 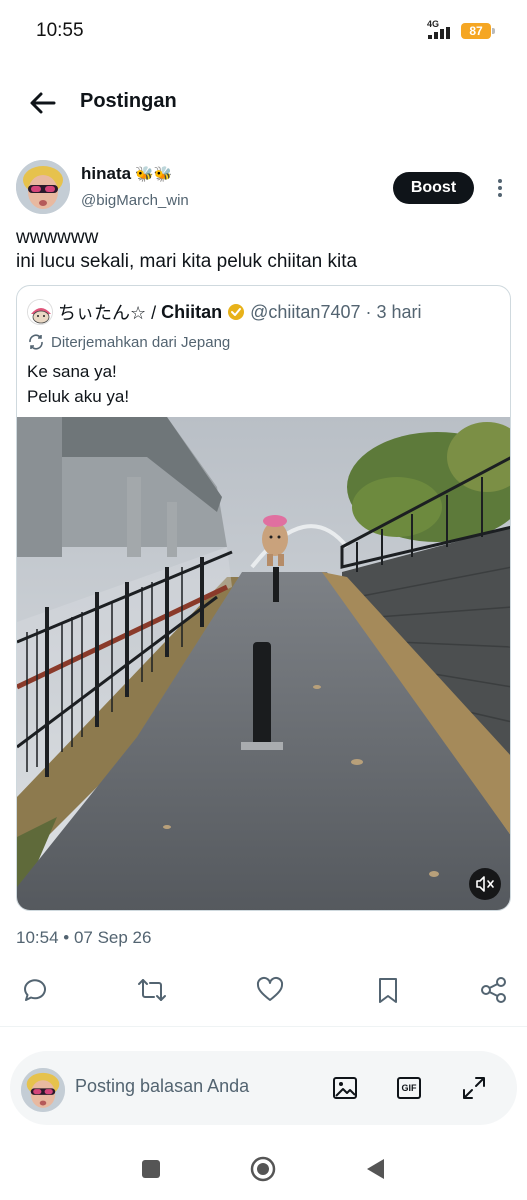 I want to click on author-handle: @bigMarch_win, so click(x=135, y=200).